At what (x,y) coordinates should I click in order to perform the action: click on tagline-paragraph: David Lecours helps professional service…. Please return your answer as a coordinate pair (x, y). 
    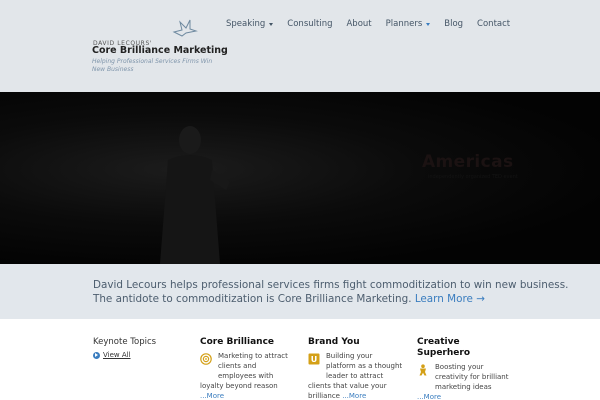
    Looking at the image, I should click on (333, 292).